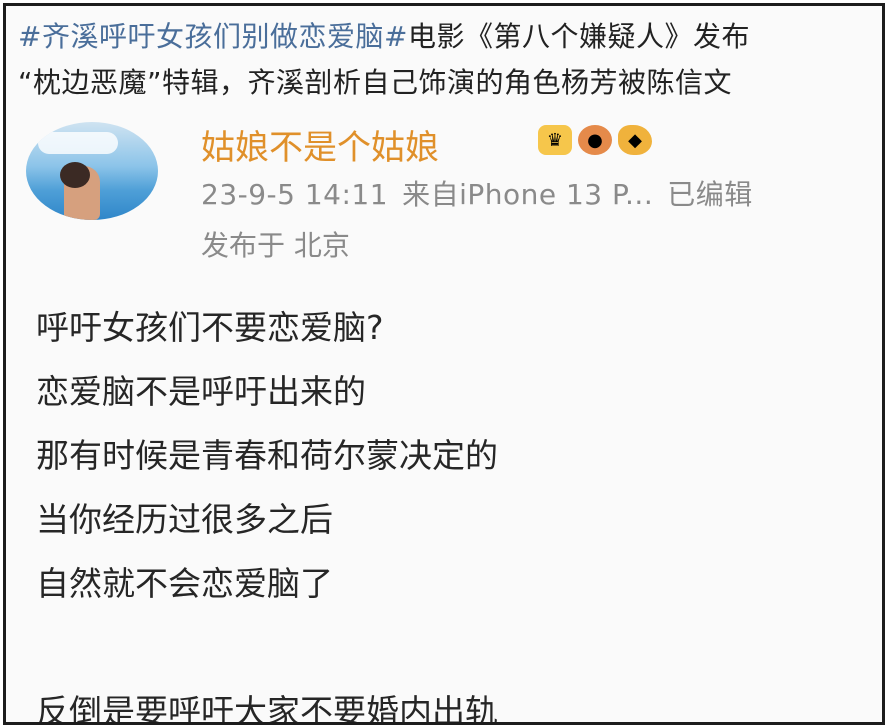 Image resolution: width=888 pixels, height=726 pixels. Describe the element at coordinates (710, 194) in the screenshot. I see `edited-label: 已编辑` at that location.